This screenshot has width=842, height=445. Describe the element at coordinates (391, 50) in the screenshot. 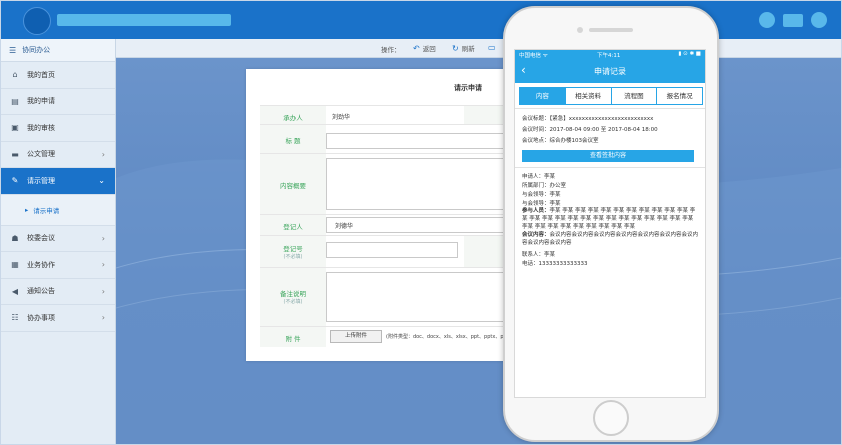

I see `toolbar-label: 操作：` at that location.